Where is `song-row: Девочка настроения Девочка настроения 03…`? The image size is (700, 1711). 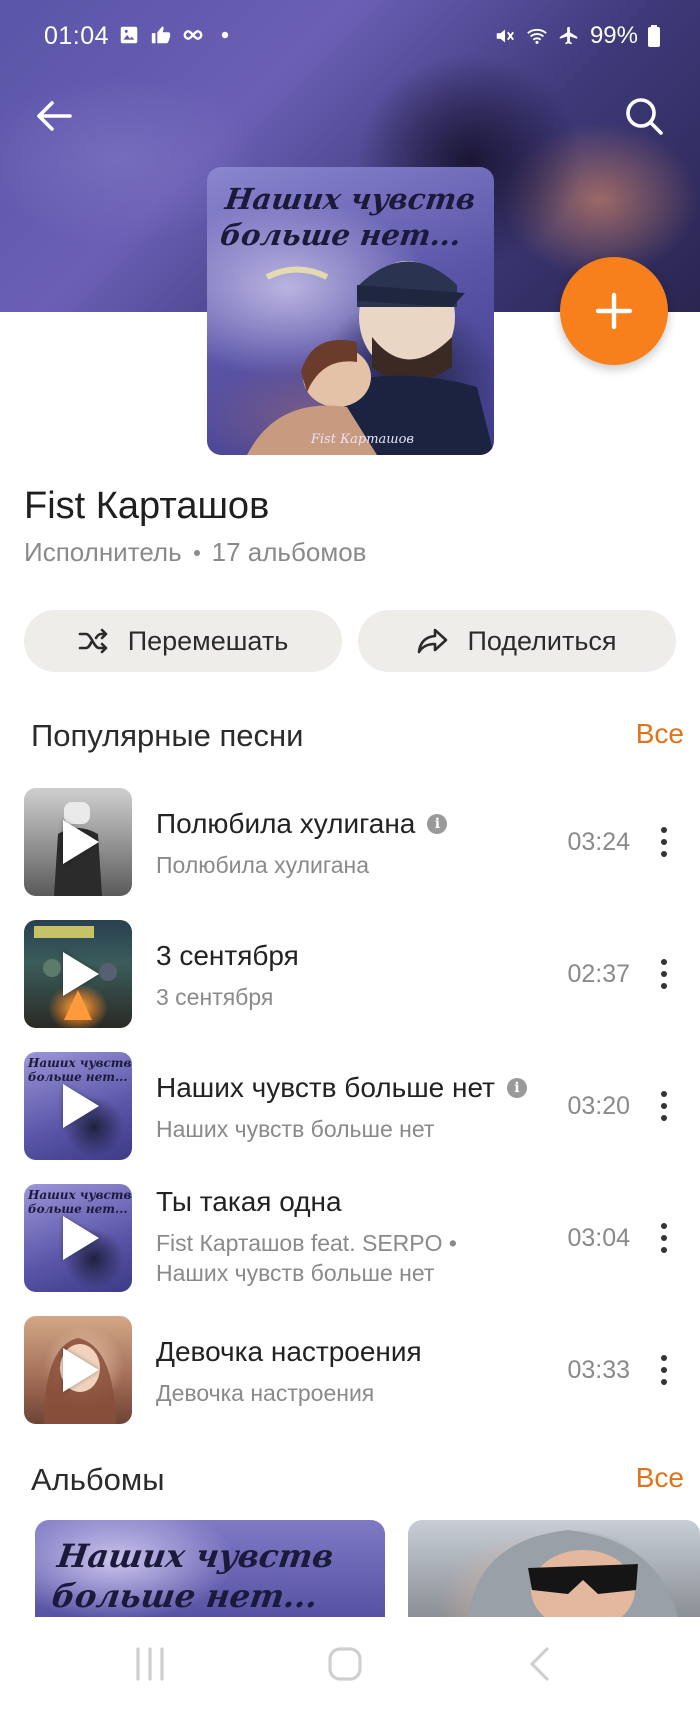
song-row: Девочка настроения Девочка настроения 03… is located at coordinates (350, 1371).